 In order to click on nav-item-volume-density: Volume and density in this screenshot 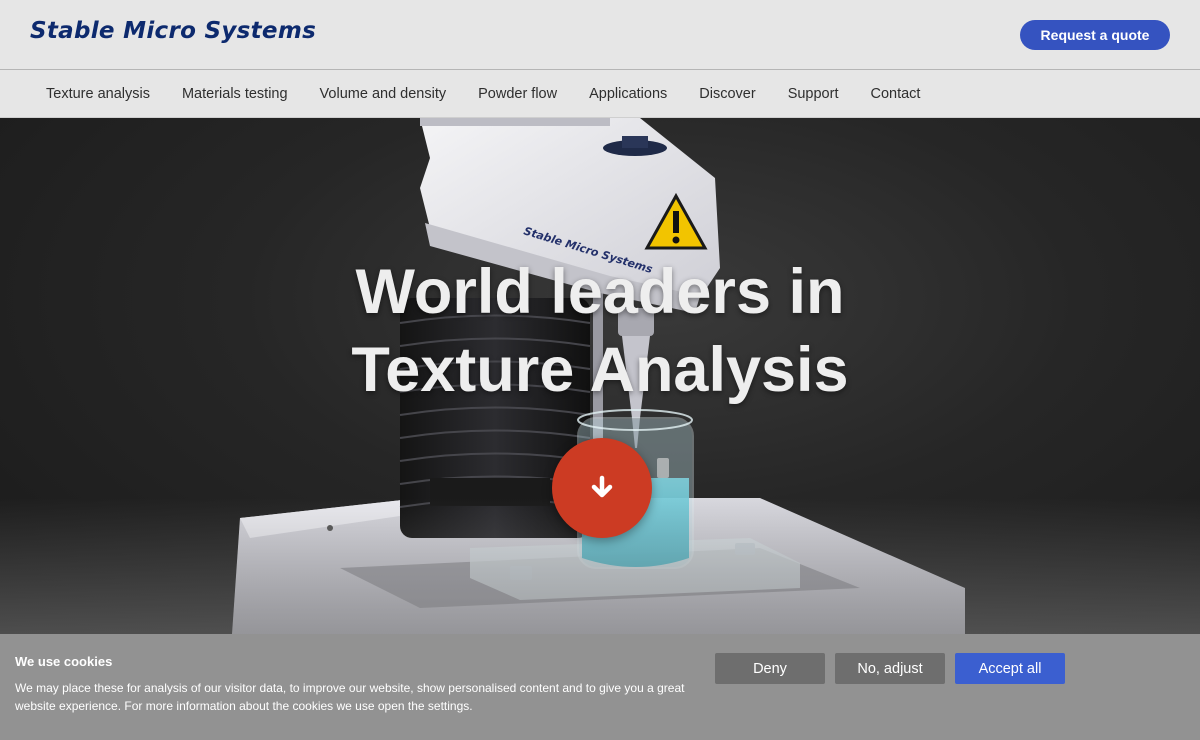, I will do `click(383, 94)`.